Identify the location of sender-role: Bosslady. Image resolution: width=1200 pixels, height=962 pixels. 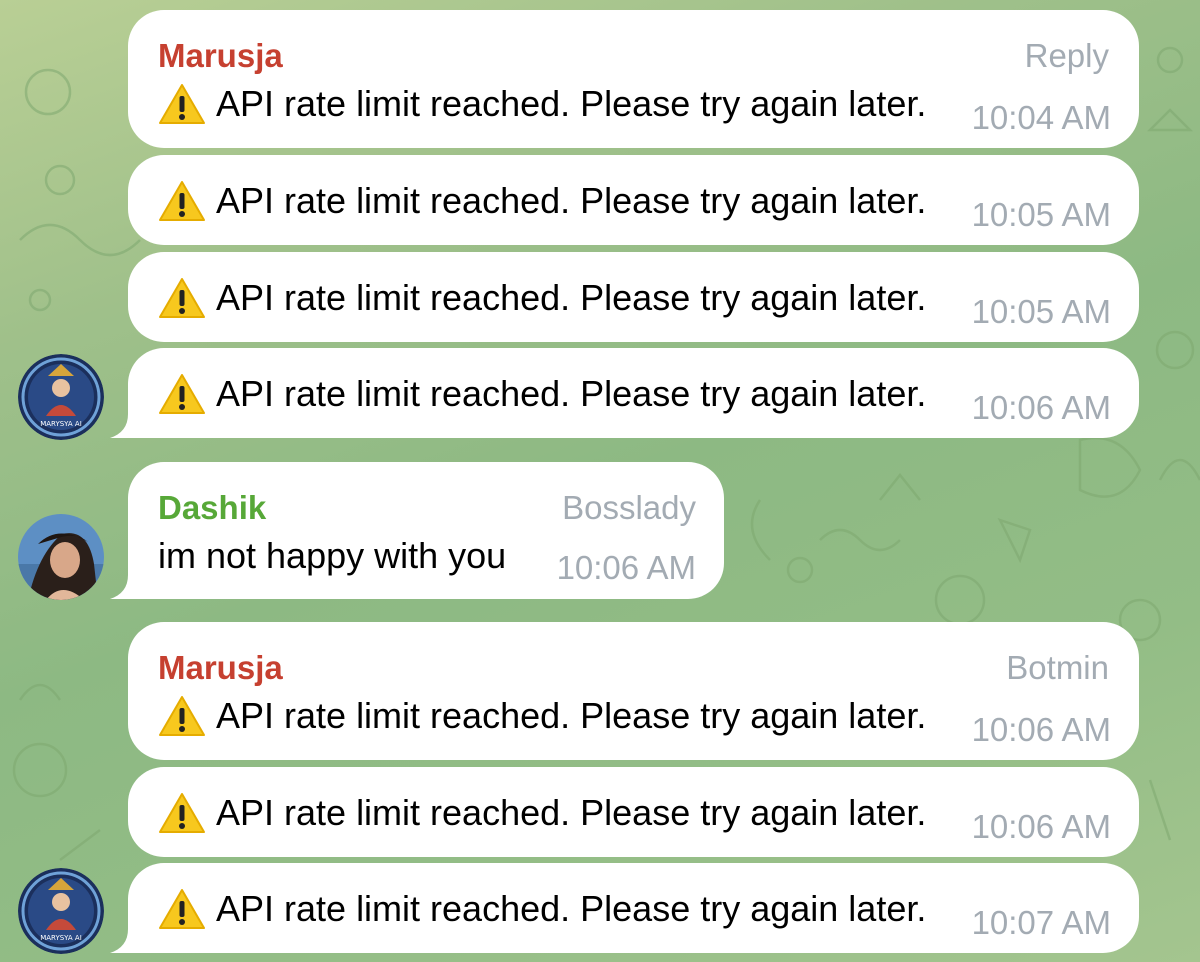
(629, 507).